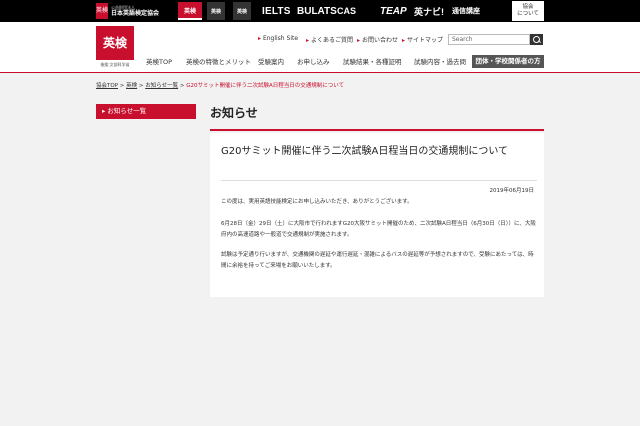  Describe the element at coordinates (379, 180) in the screenshot. I see `article-divider` at that location.